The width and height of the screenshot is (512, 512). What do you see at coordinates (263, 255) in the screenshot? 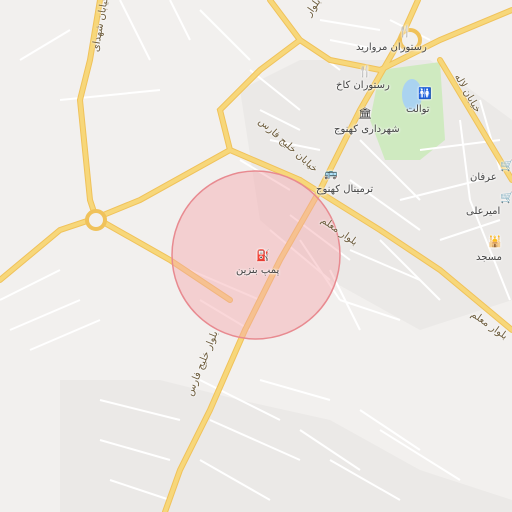
I see `fuel-pump-icon: ⛽` at bounding box center [263, 255].